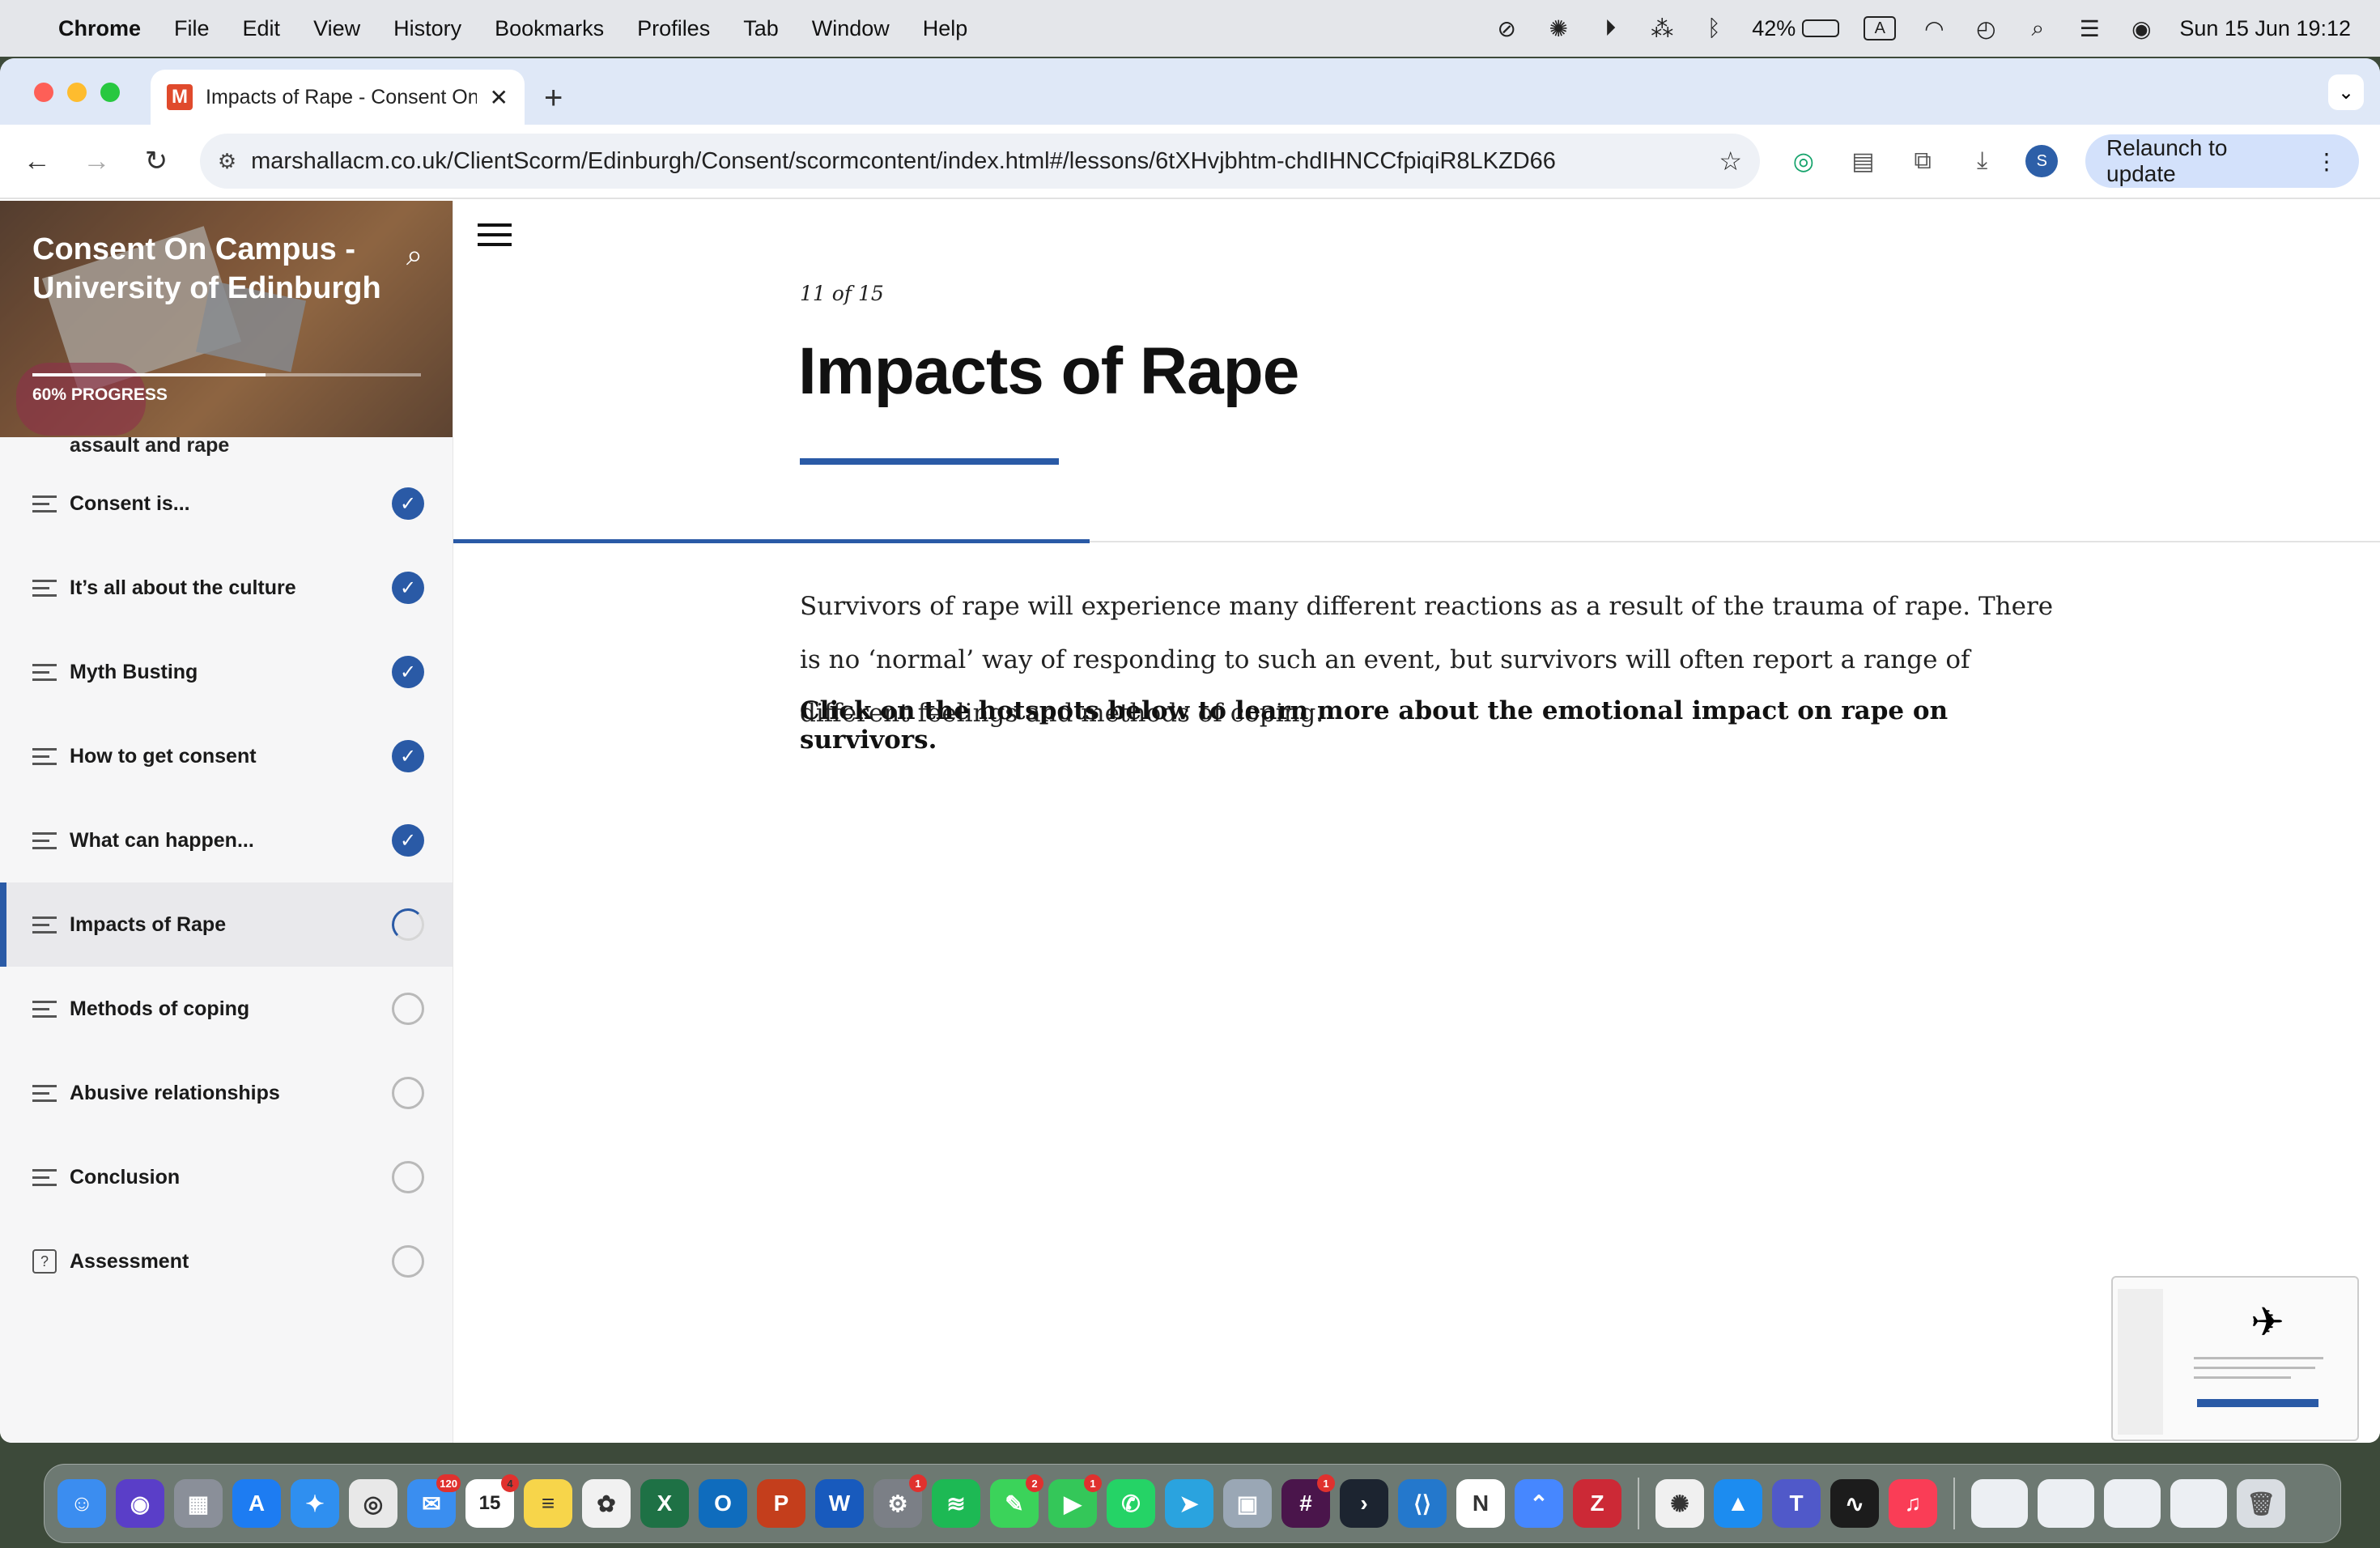  I want to click on bookmark-star-icon: ☆, so click(1731, 161).